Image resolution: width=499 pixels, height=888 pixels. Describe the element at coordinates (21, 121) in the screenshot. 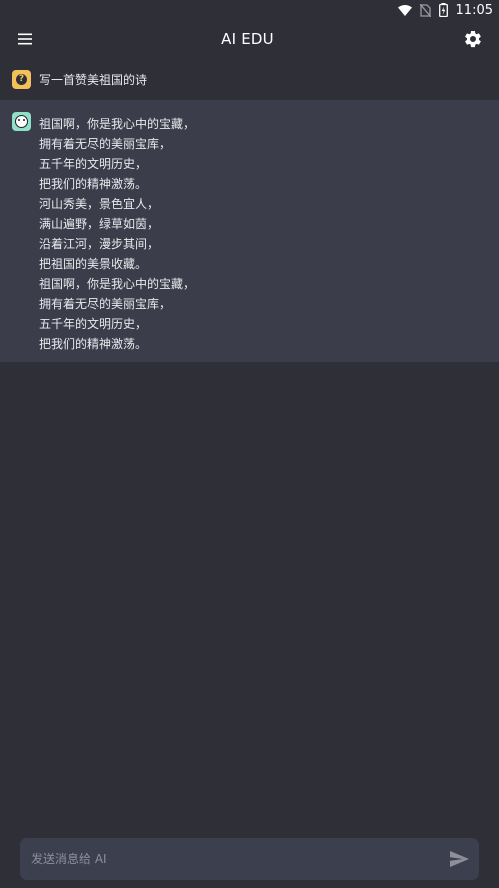

I see `ai-bot-icon` at that location.